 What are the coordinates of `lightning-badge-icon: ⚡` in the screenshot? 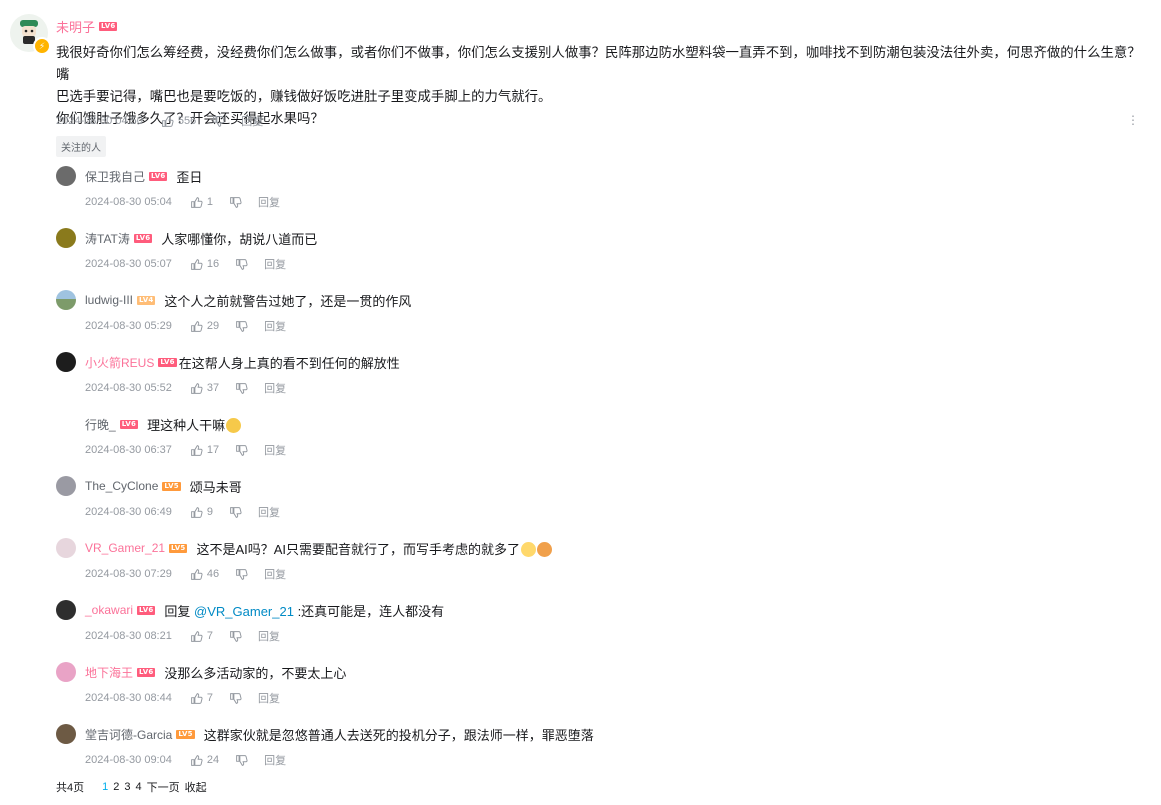 It's located at (42, 46).